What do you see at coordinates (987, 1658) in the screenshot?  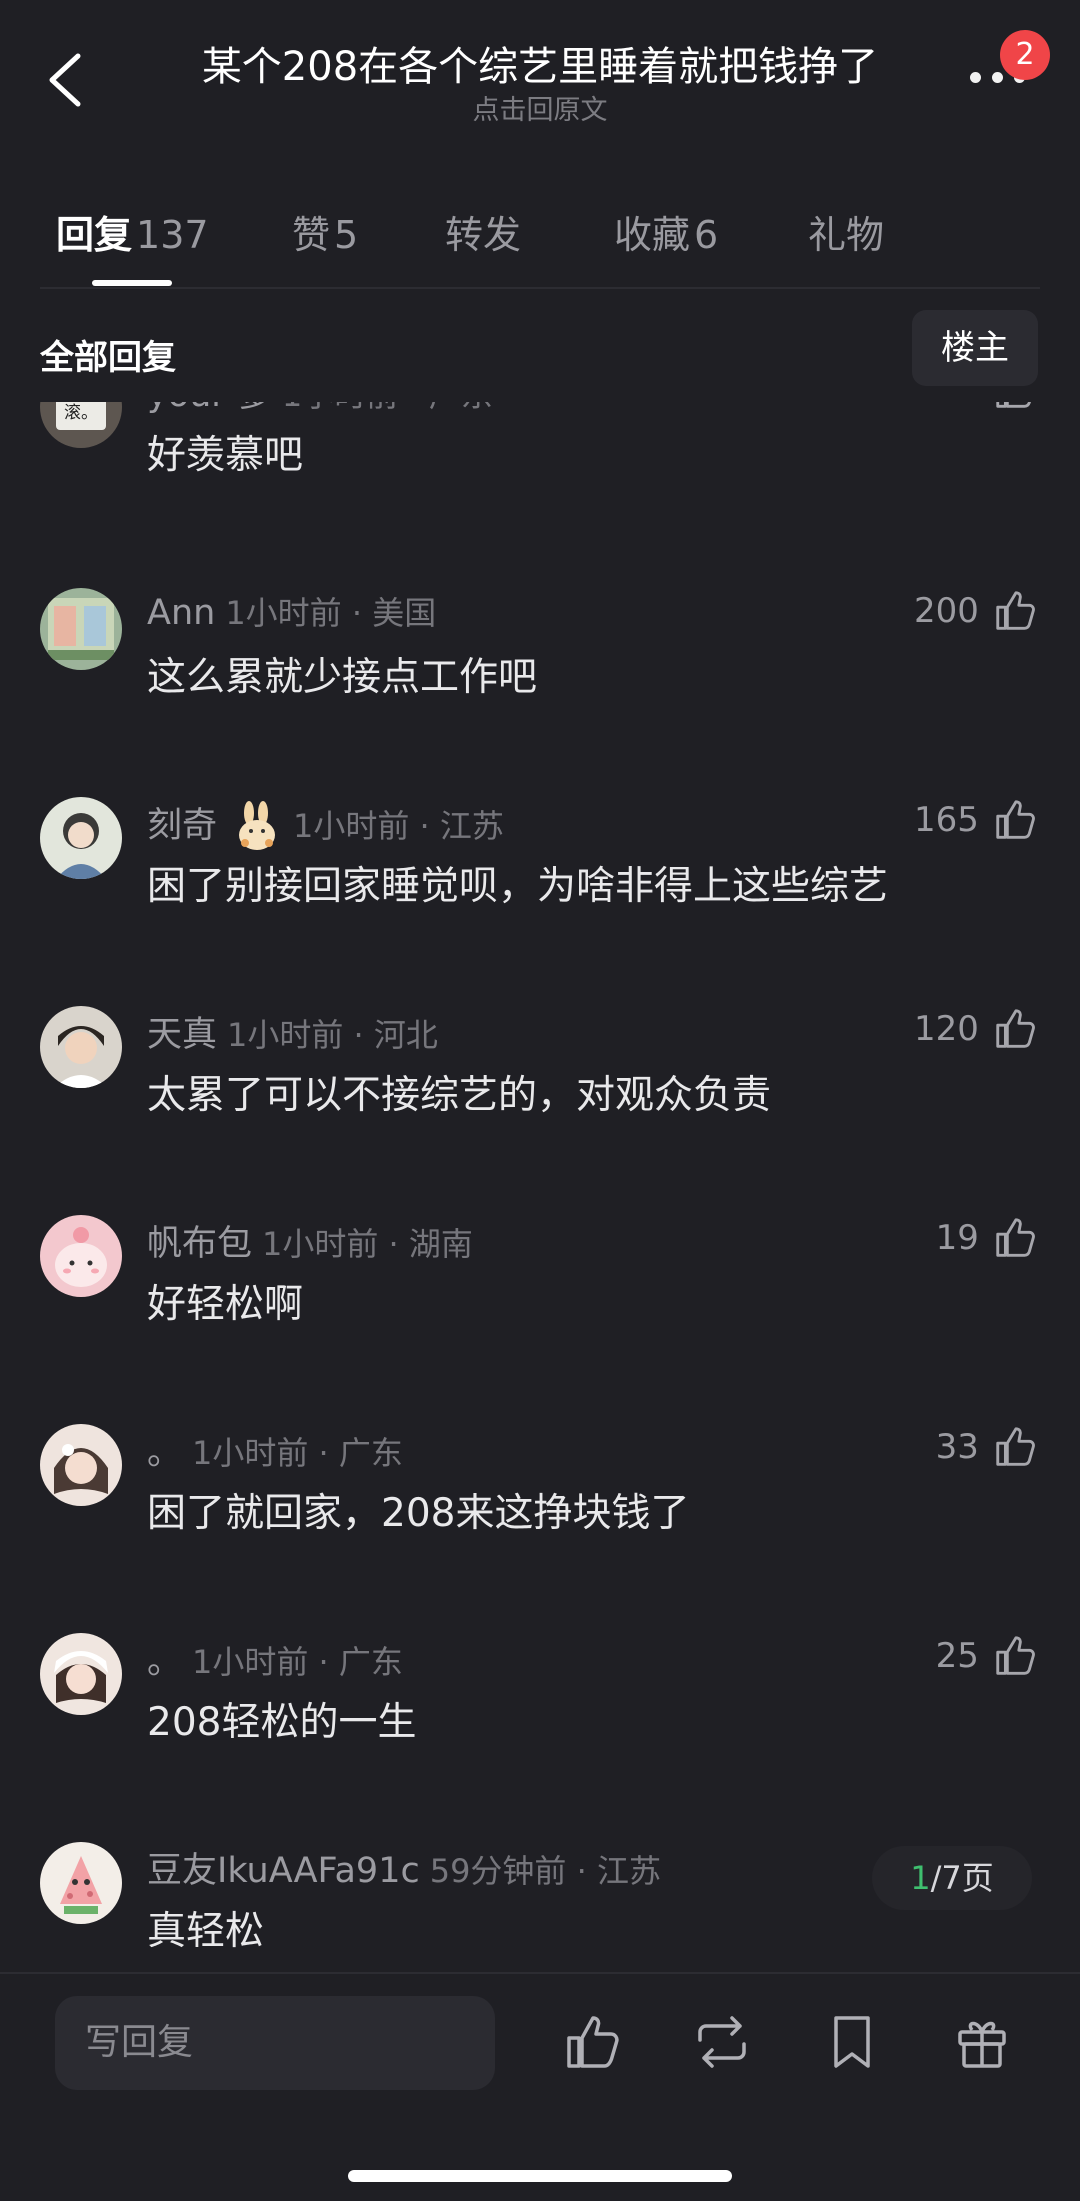 I see `like-button: 25` at bounding box center [987, 1658].